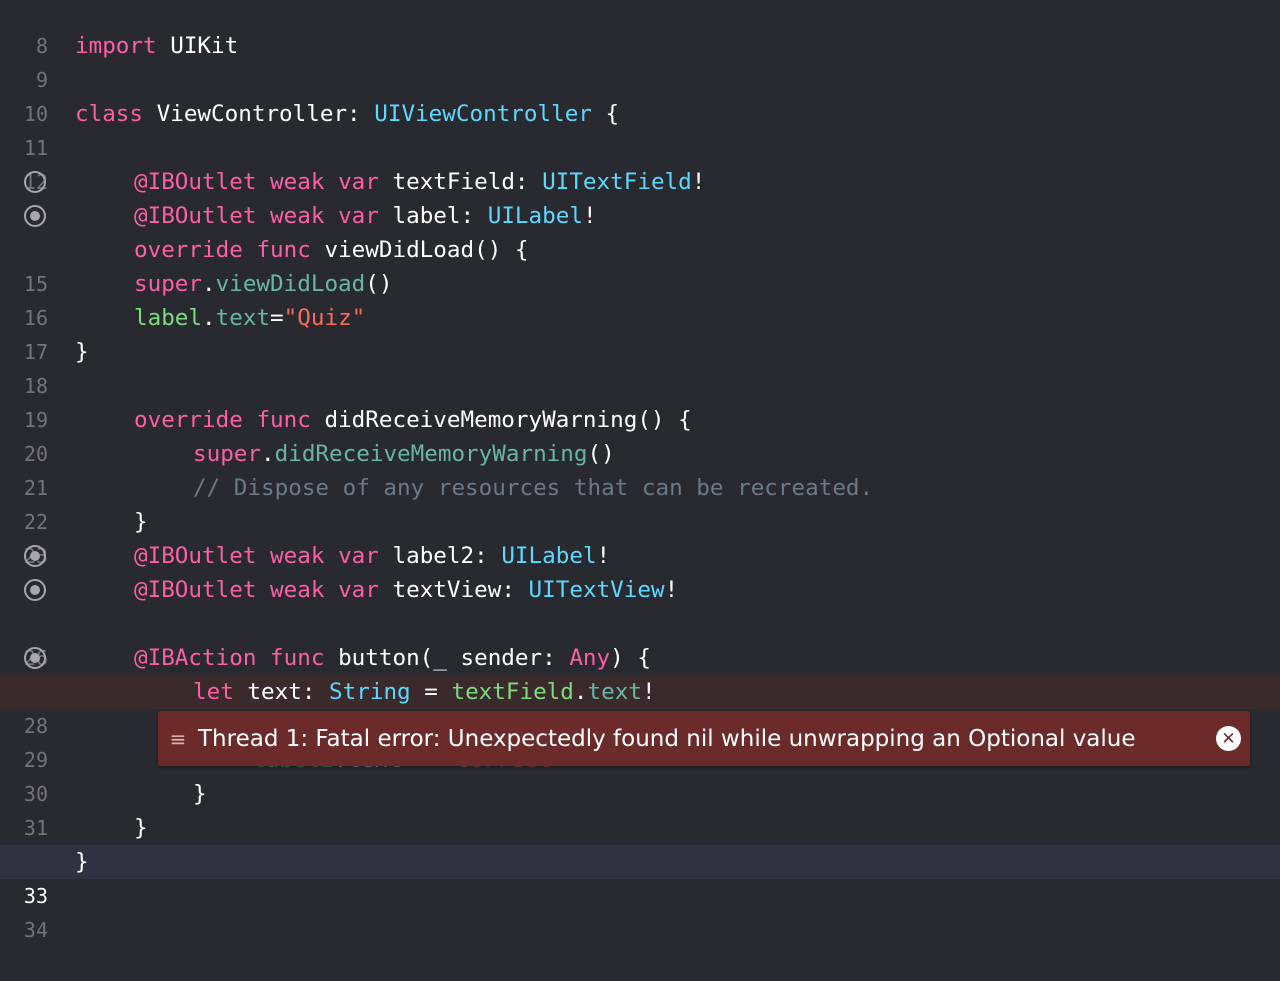  Describe the element at coordinates (188, 420) in the screenshot. I see `keyword-token: override` at that location.